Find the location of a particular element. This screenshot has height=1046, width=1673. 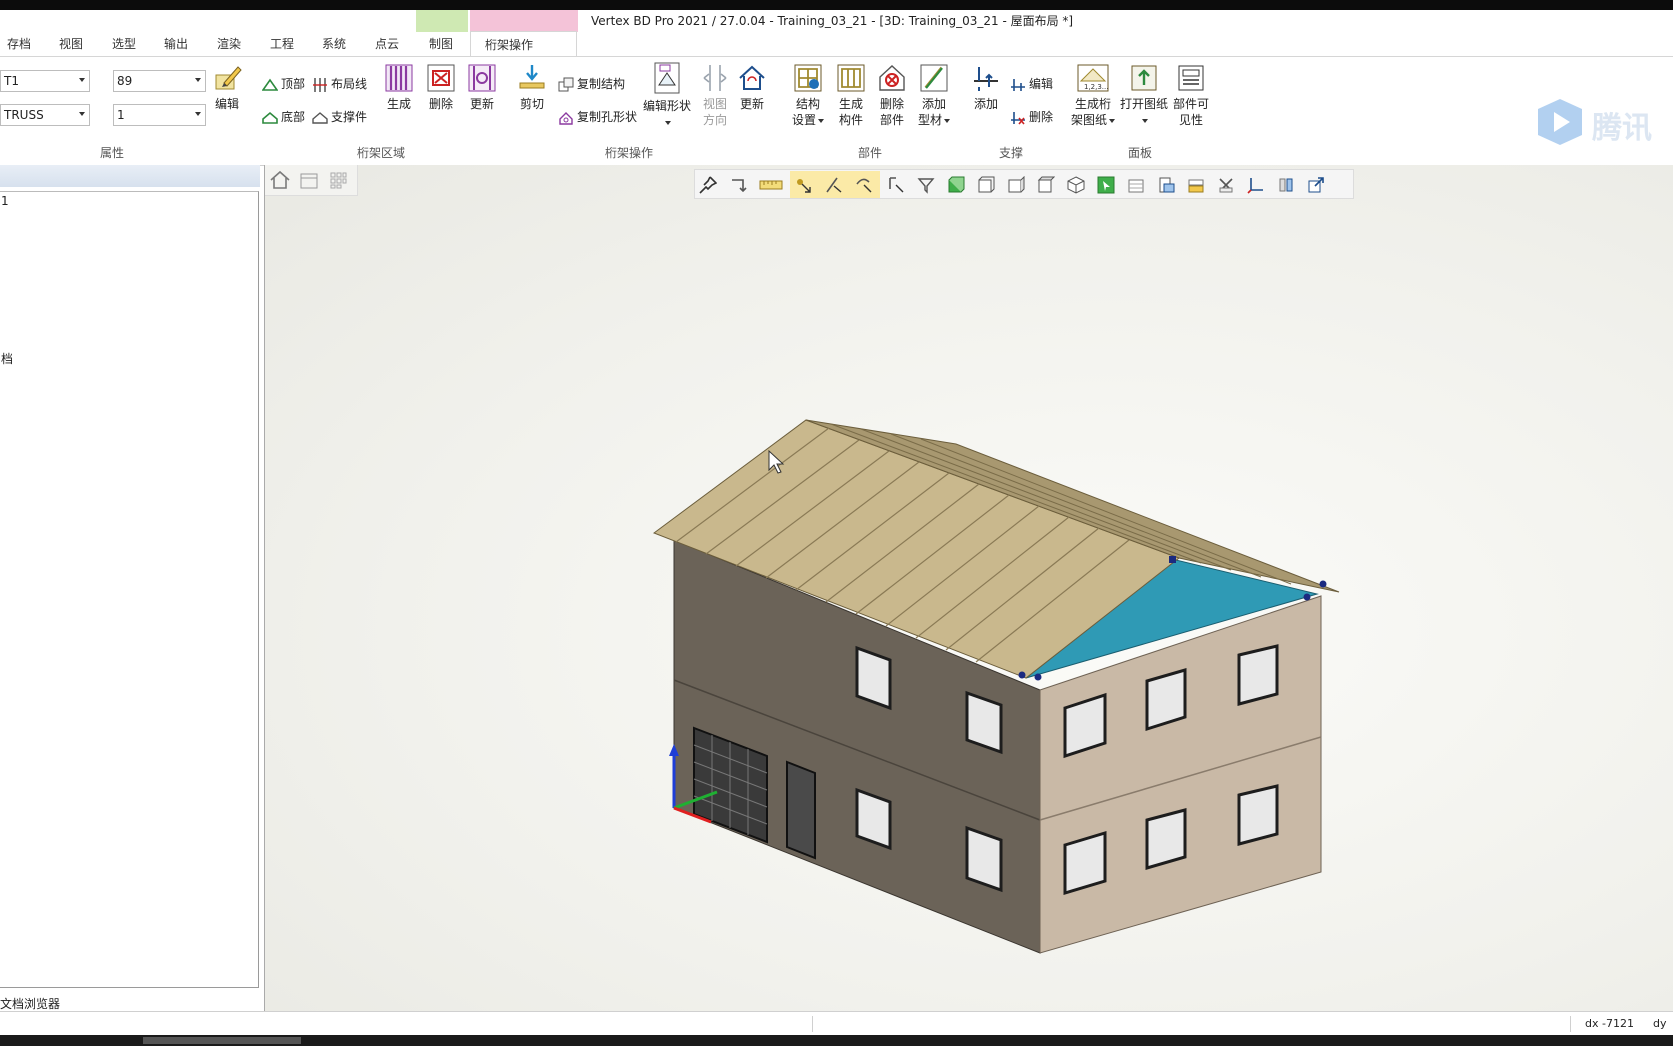

status-separator is located at coordinates (812, 1024).